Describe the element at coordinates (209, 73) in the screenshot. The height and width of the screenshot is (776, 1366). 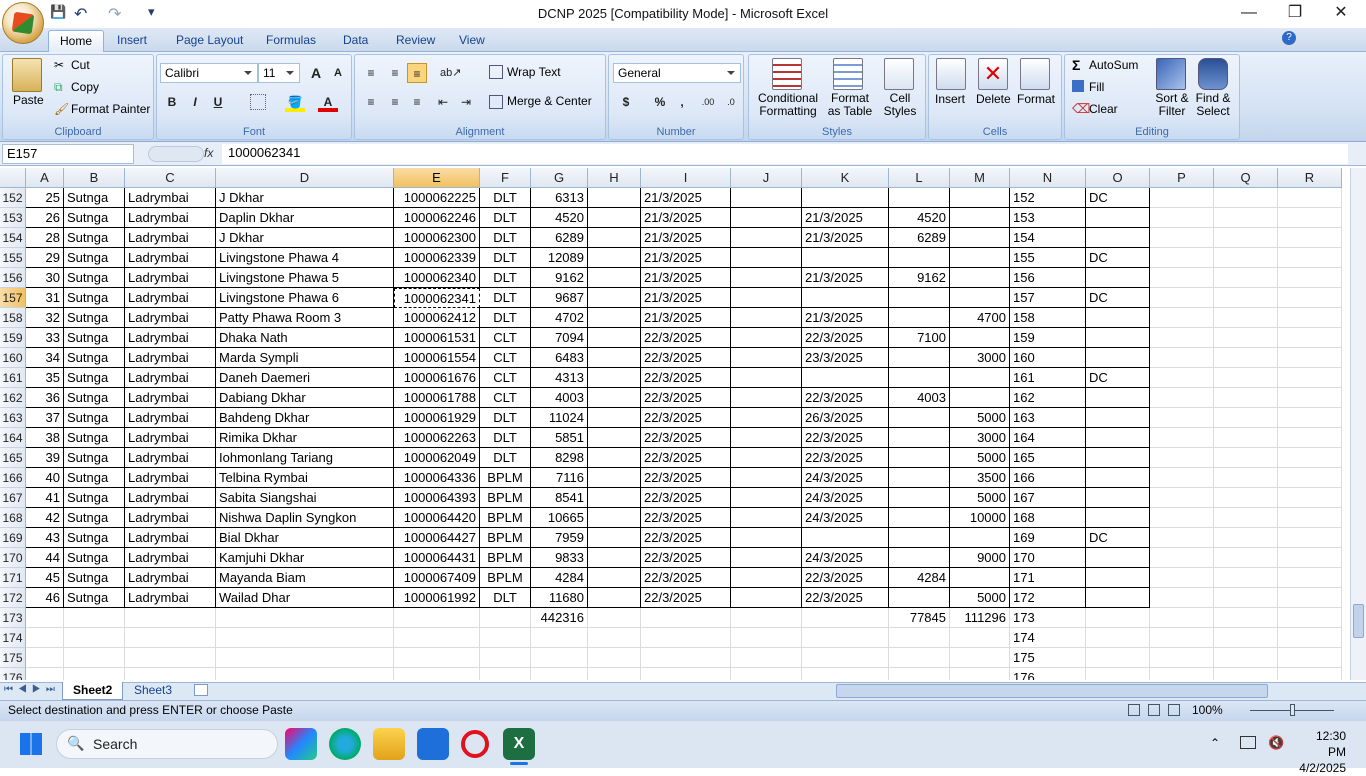
I see `font-name-select: Calibri` at that location.